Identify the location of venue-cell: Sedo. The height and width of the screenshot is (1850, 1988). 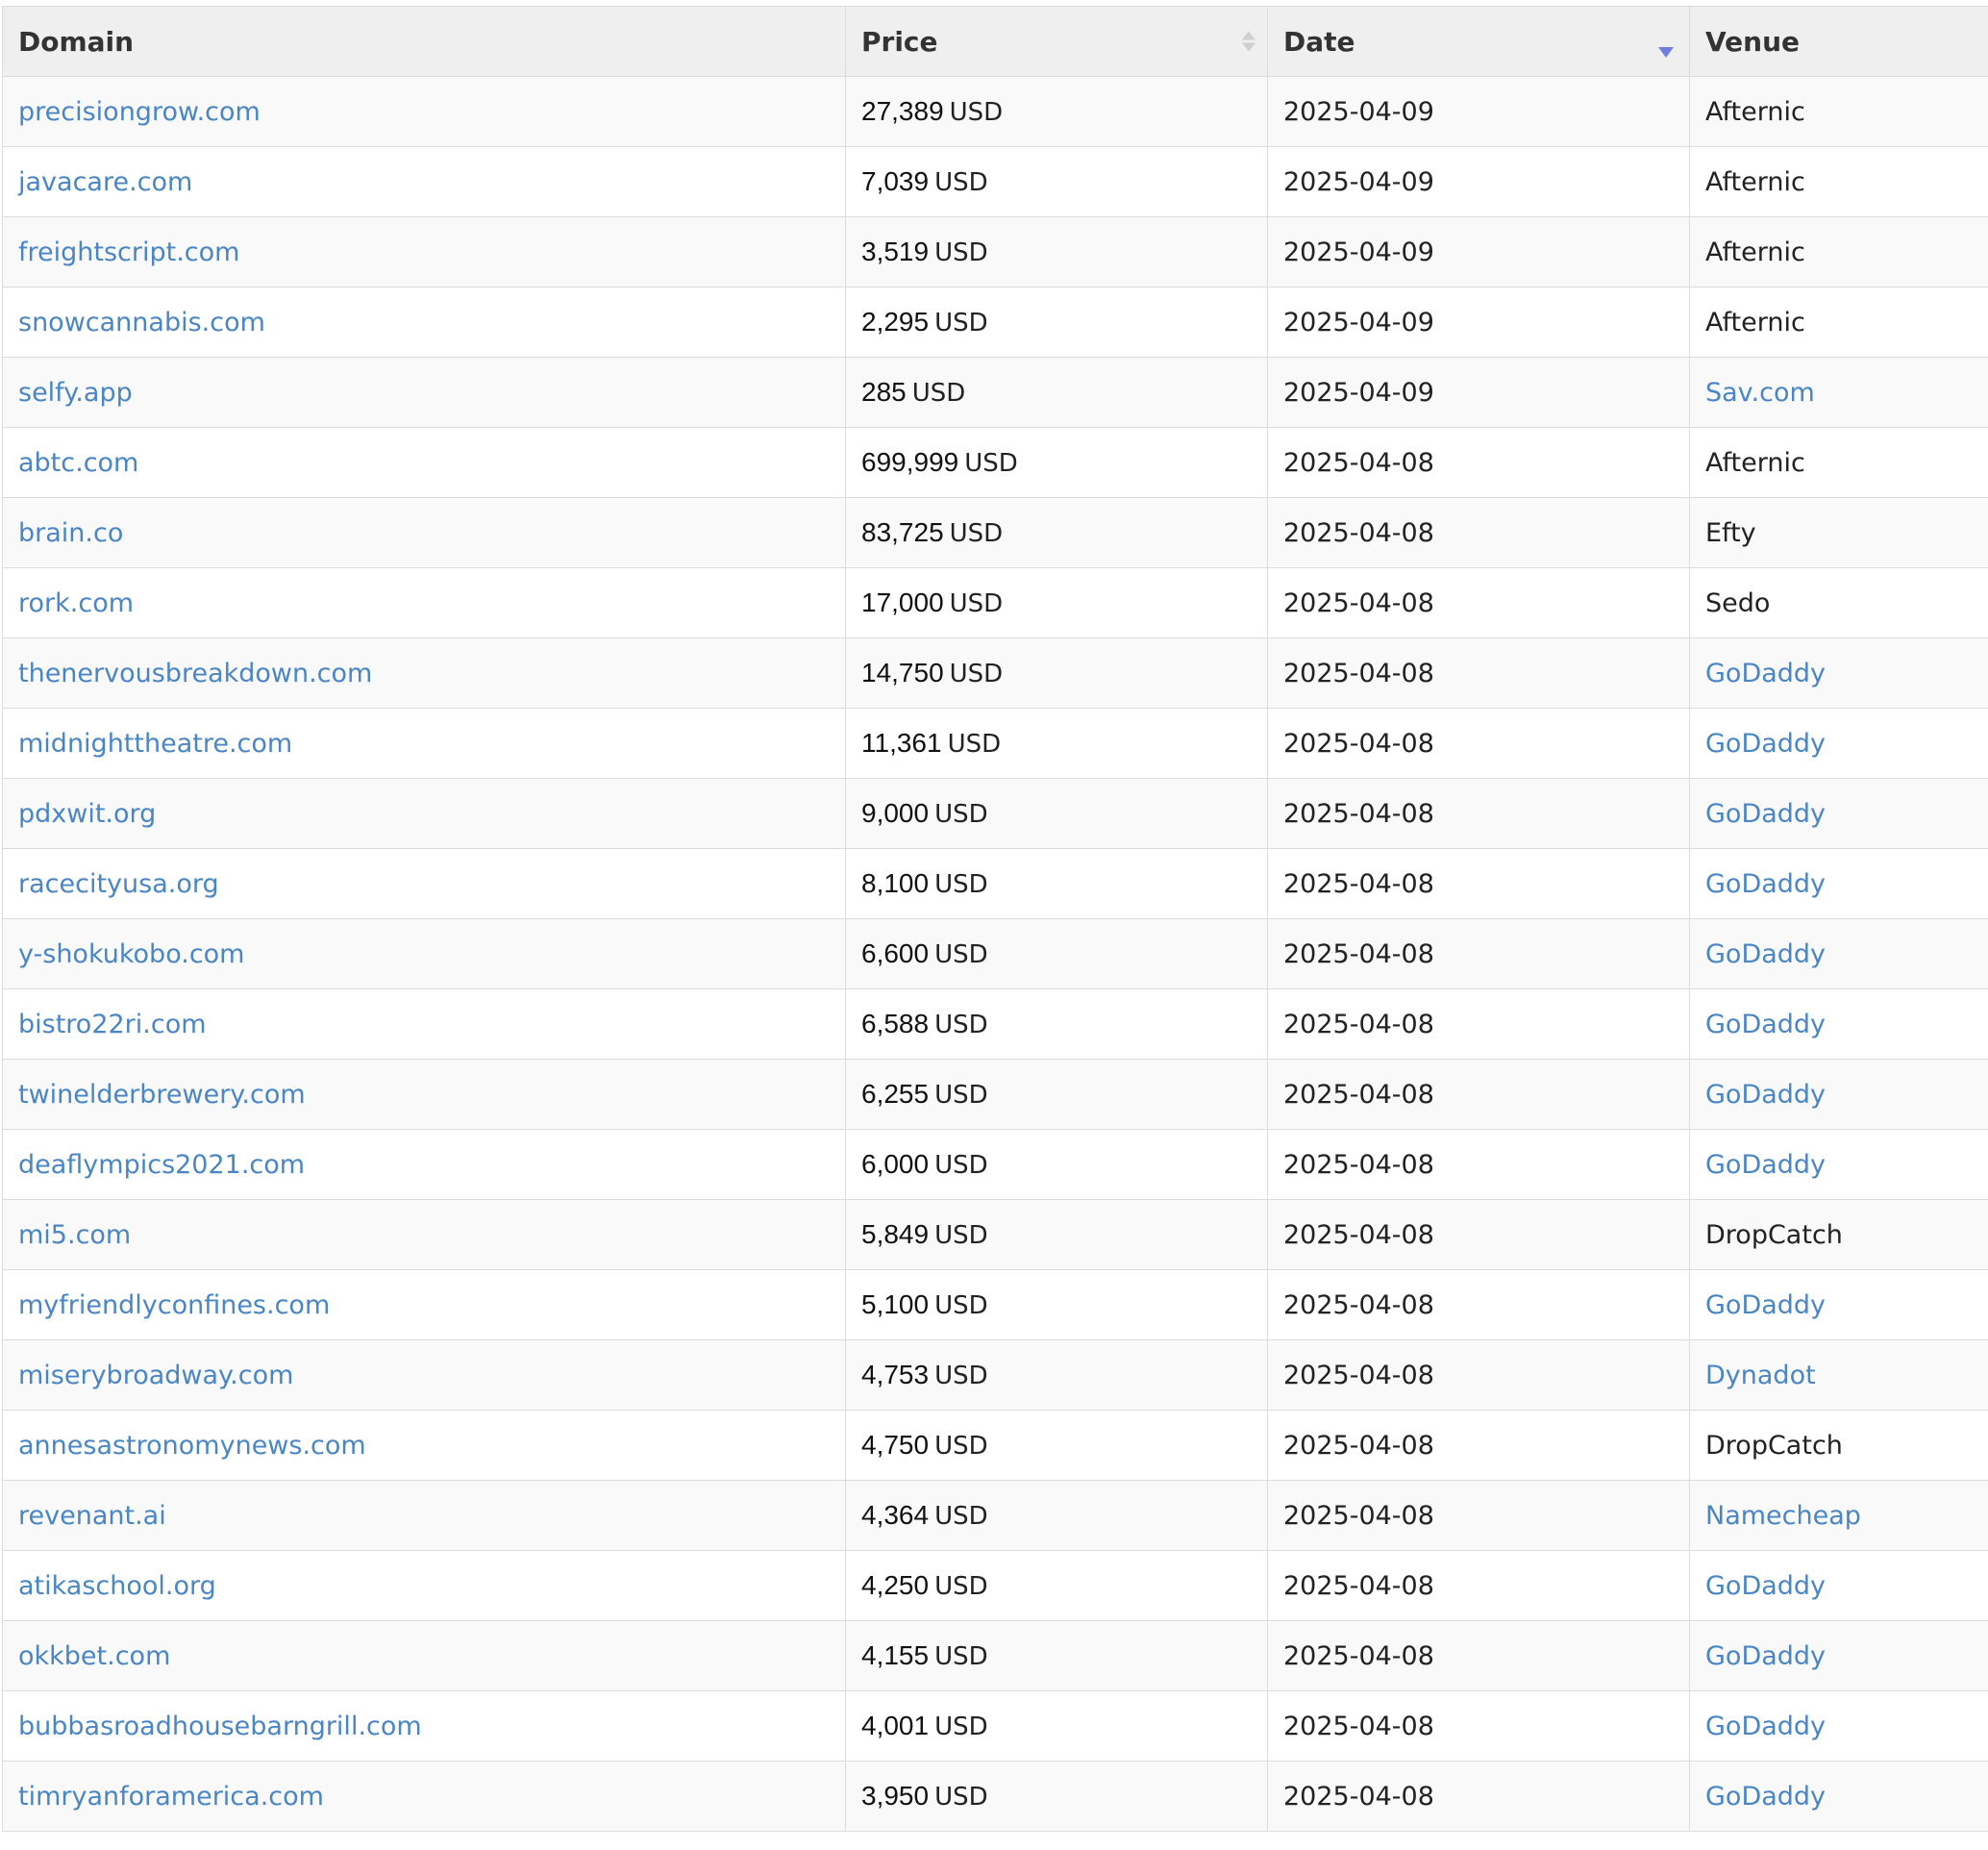
(1838, 602).